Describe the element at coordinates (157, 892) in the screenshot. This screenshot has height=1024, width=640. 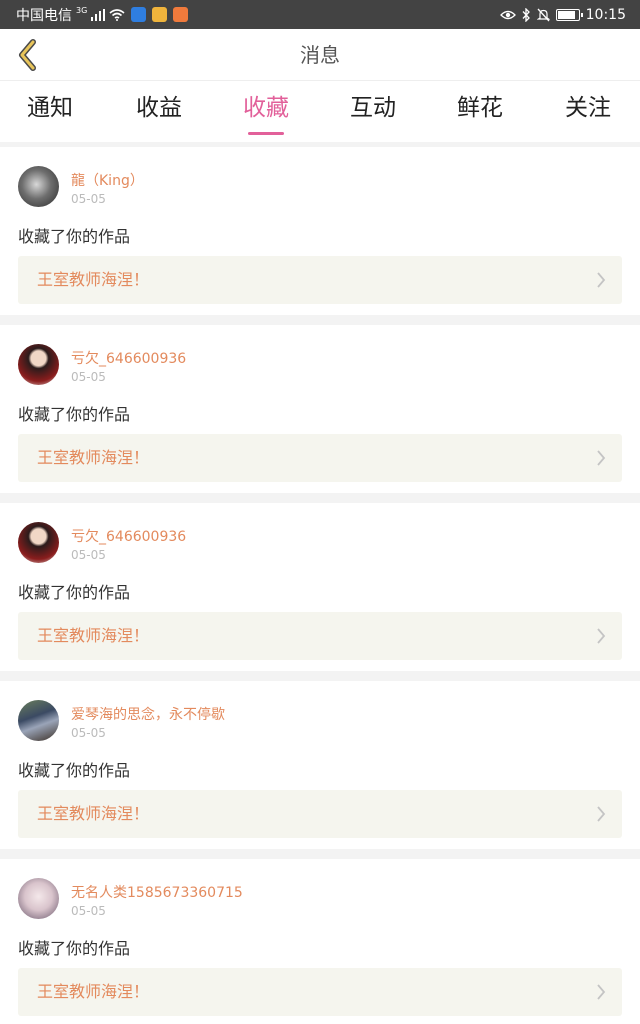
I see `user-name: 无名人类1585673360715` at that location.